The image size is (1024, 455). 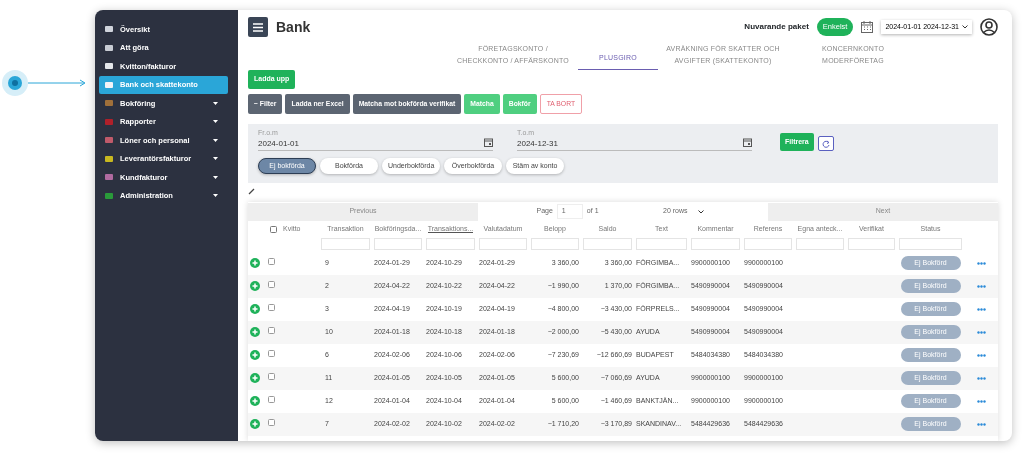 What do you see at coordinates (293, 27) in the screenshot?
I see `page-title: Bank` at bounding box center [293, 27].